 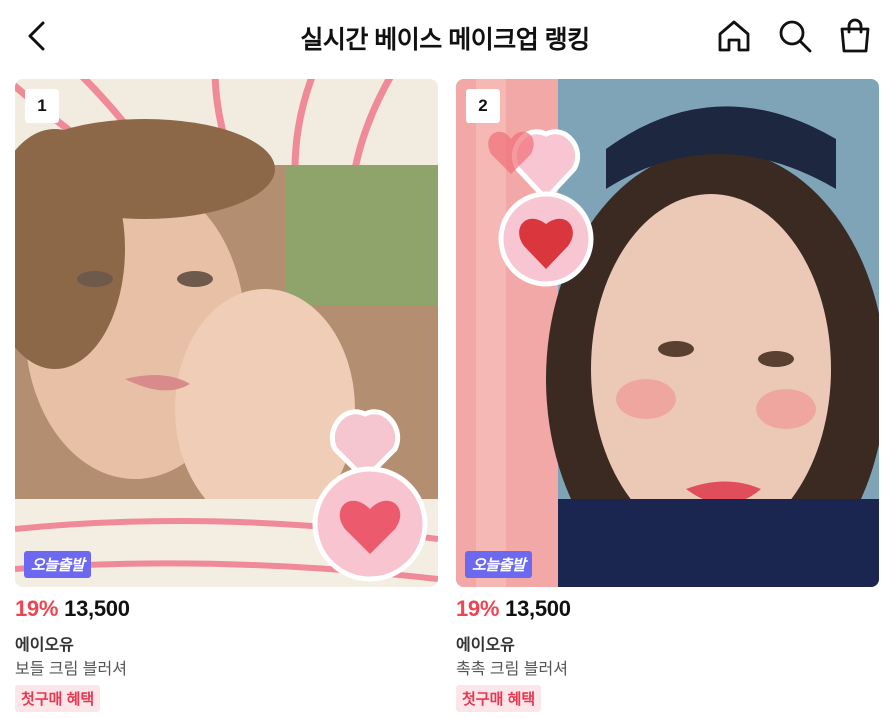 I want to click on search-icon, so click(x=795, y=36).